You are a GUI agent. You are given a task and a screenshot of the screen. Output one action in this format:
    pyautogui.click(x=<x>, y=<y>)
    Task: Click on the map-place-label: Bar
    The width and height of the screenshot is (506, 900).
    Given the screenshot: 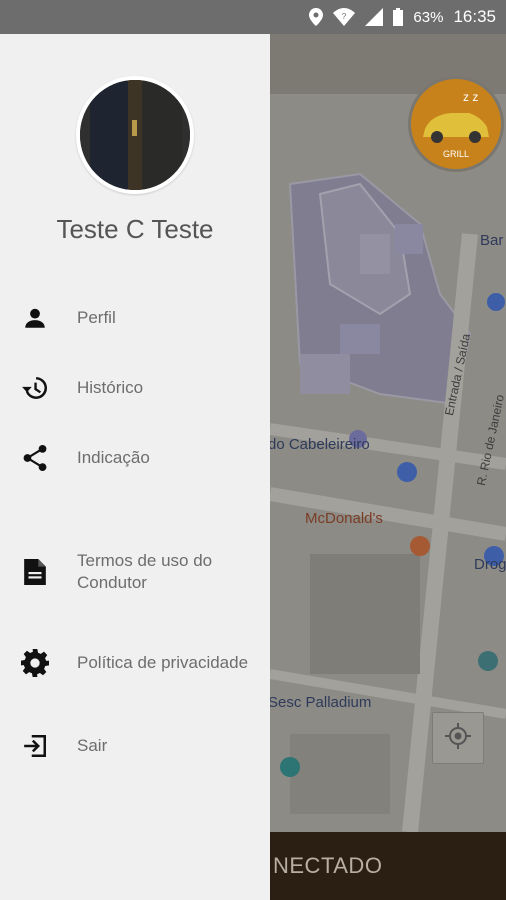 What is the action you would take?
    pyautogui.click(x=492, y=240)
    